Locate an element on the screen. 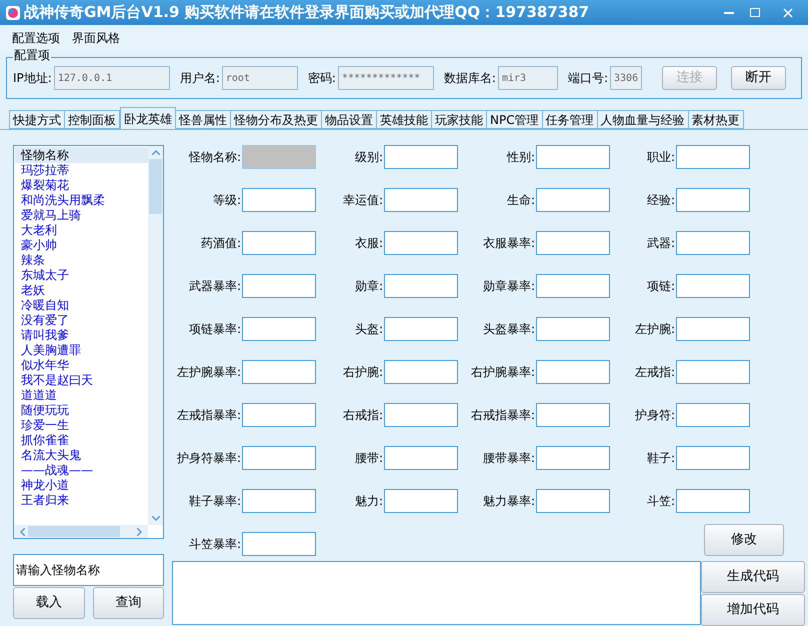 The height and width of the screenshot is (626, 808). list-item: 豪小帅 is located at coordinates (81, 245).